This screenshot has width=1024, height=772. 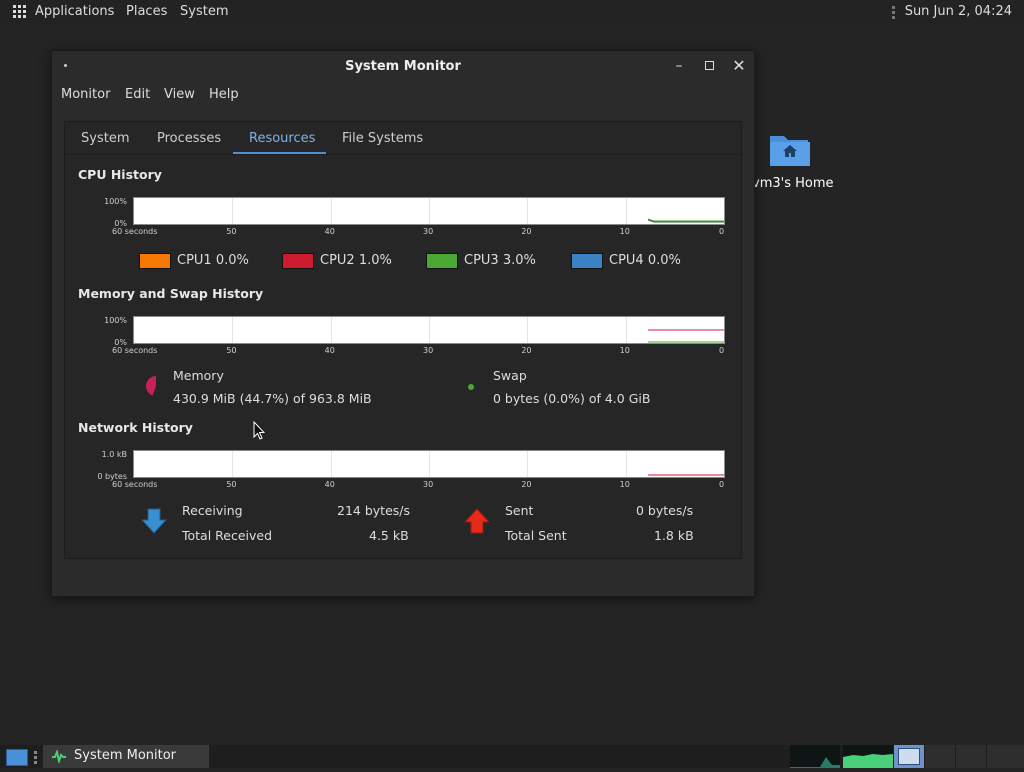 What do you see at coordinates (213, 260) in the screenshot?
I see `cpu1-label: CPU1 0.0%` at bounding box center [213, 260].